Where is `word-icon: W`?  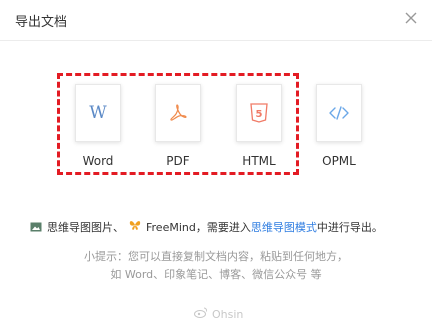
word-icon: W is located at coordinates (98, 113).